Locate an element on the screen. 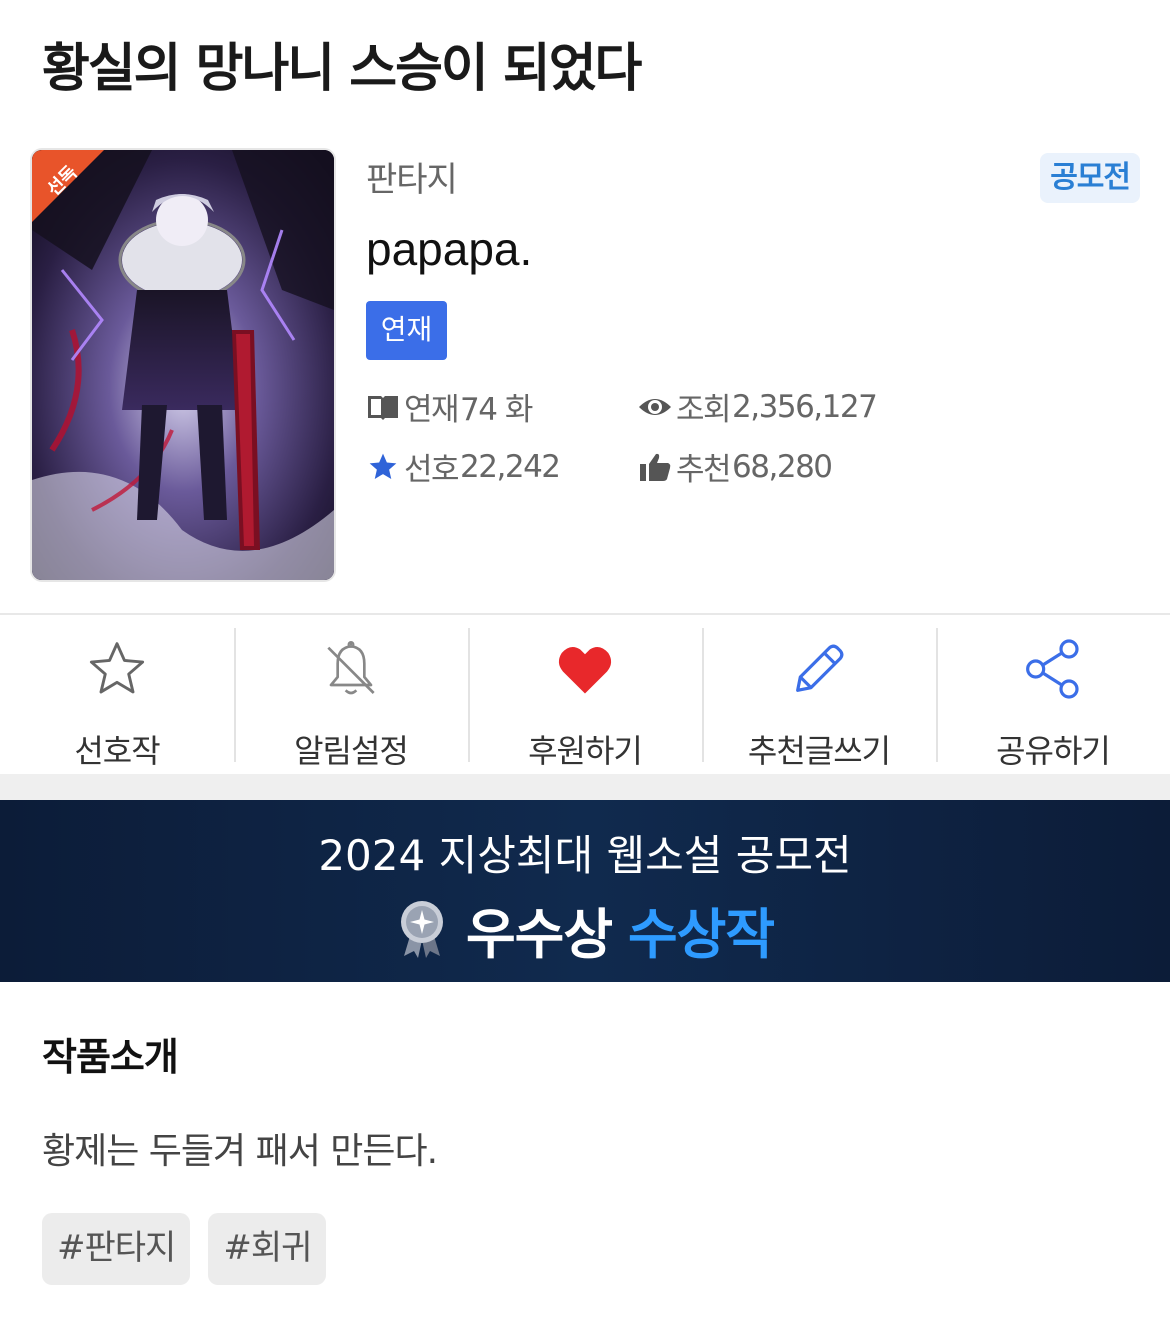 The width and height of the screenshot is (1170, 1318). stat-recommend-label: 추천 is located at coordinates (704, 470).